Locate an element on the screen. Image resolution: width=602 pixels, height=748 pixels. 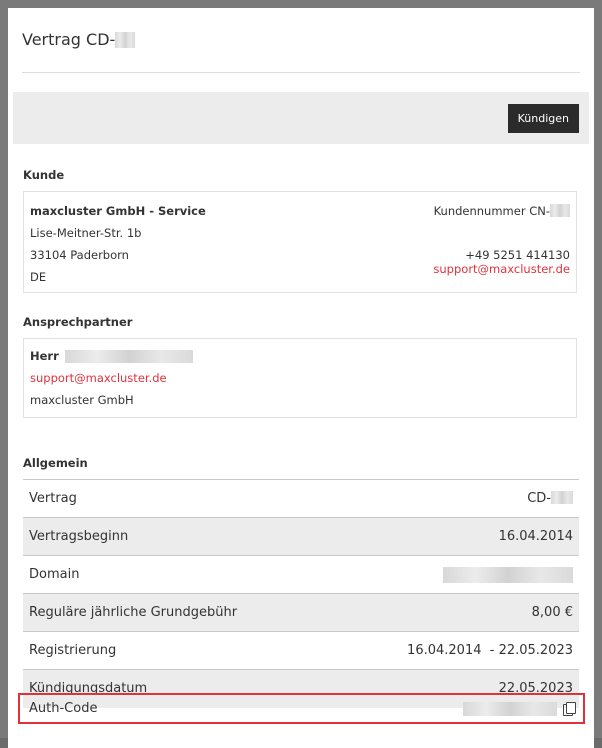
row-label: Reguläre jährliche Grundgebühr is located at coordinates (177, 612).